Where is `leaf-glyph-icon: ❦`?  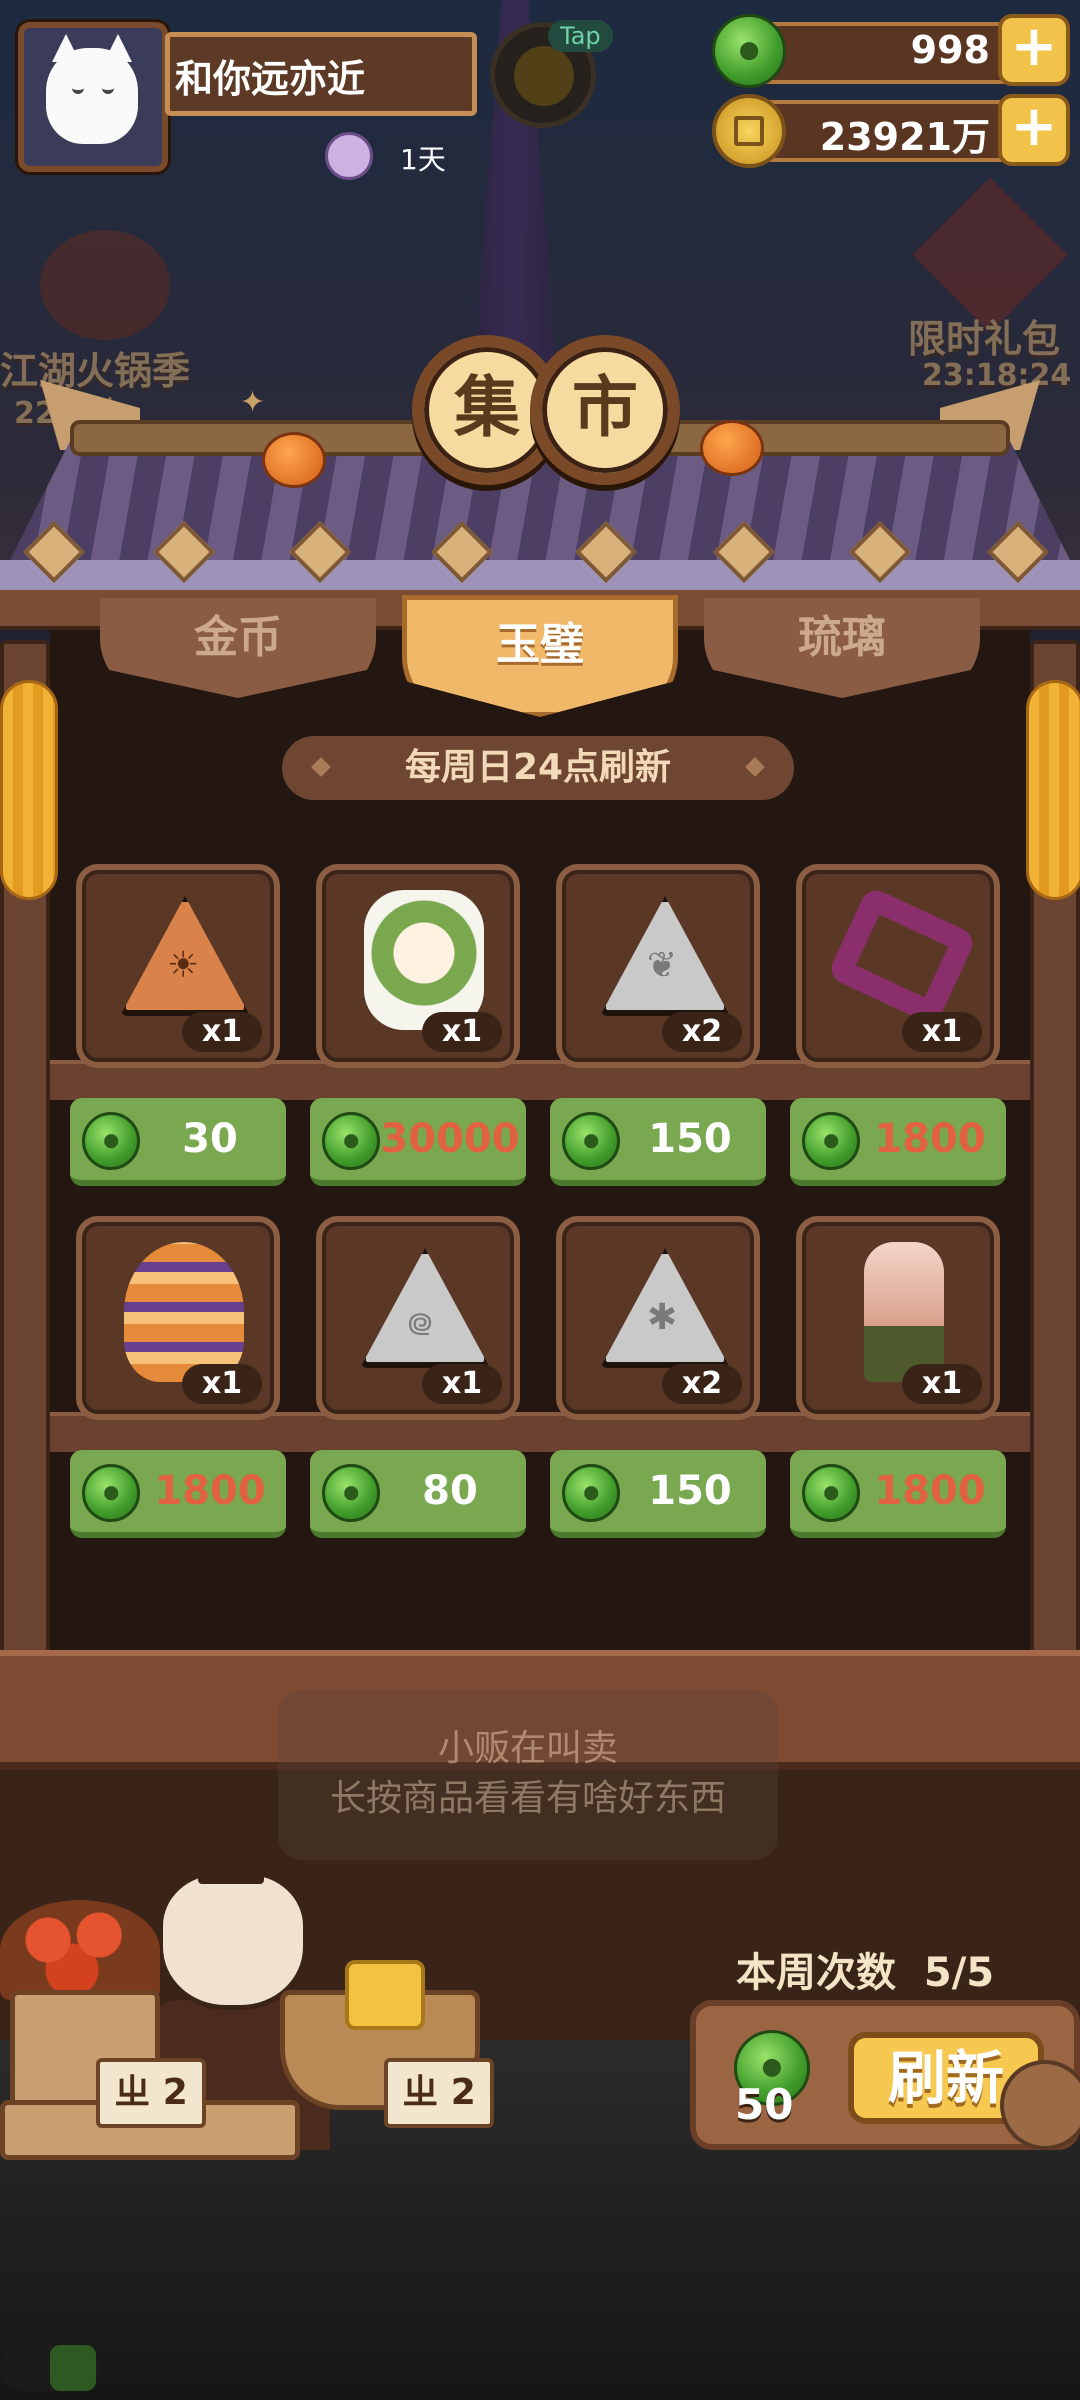 leaf-glyph-icon: ❦ is located at coordinates (662, 965).